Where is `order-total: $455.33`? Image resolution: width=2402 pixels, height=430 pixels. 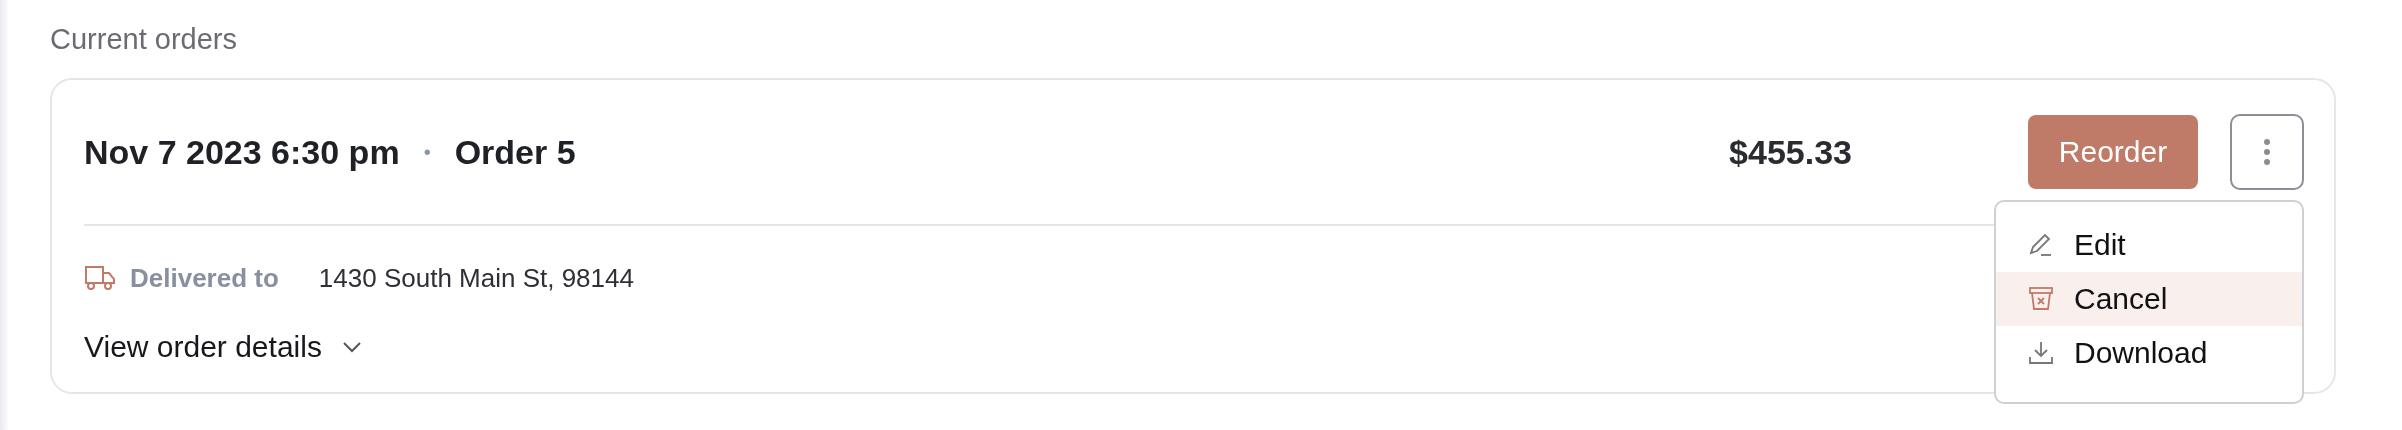
order-total: $455.33 is located at coordinates (1790, 152).